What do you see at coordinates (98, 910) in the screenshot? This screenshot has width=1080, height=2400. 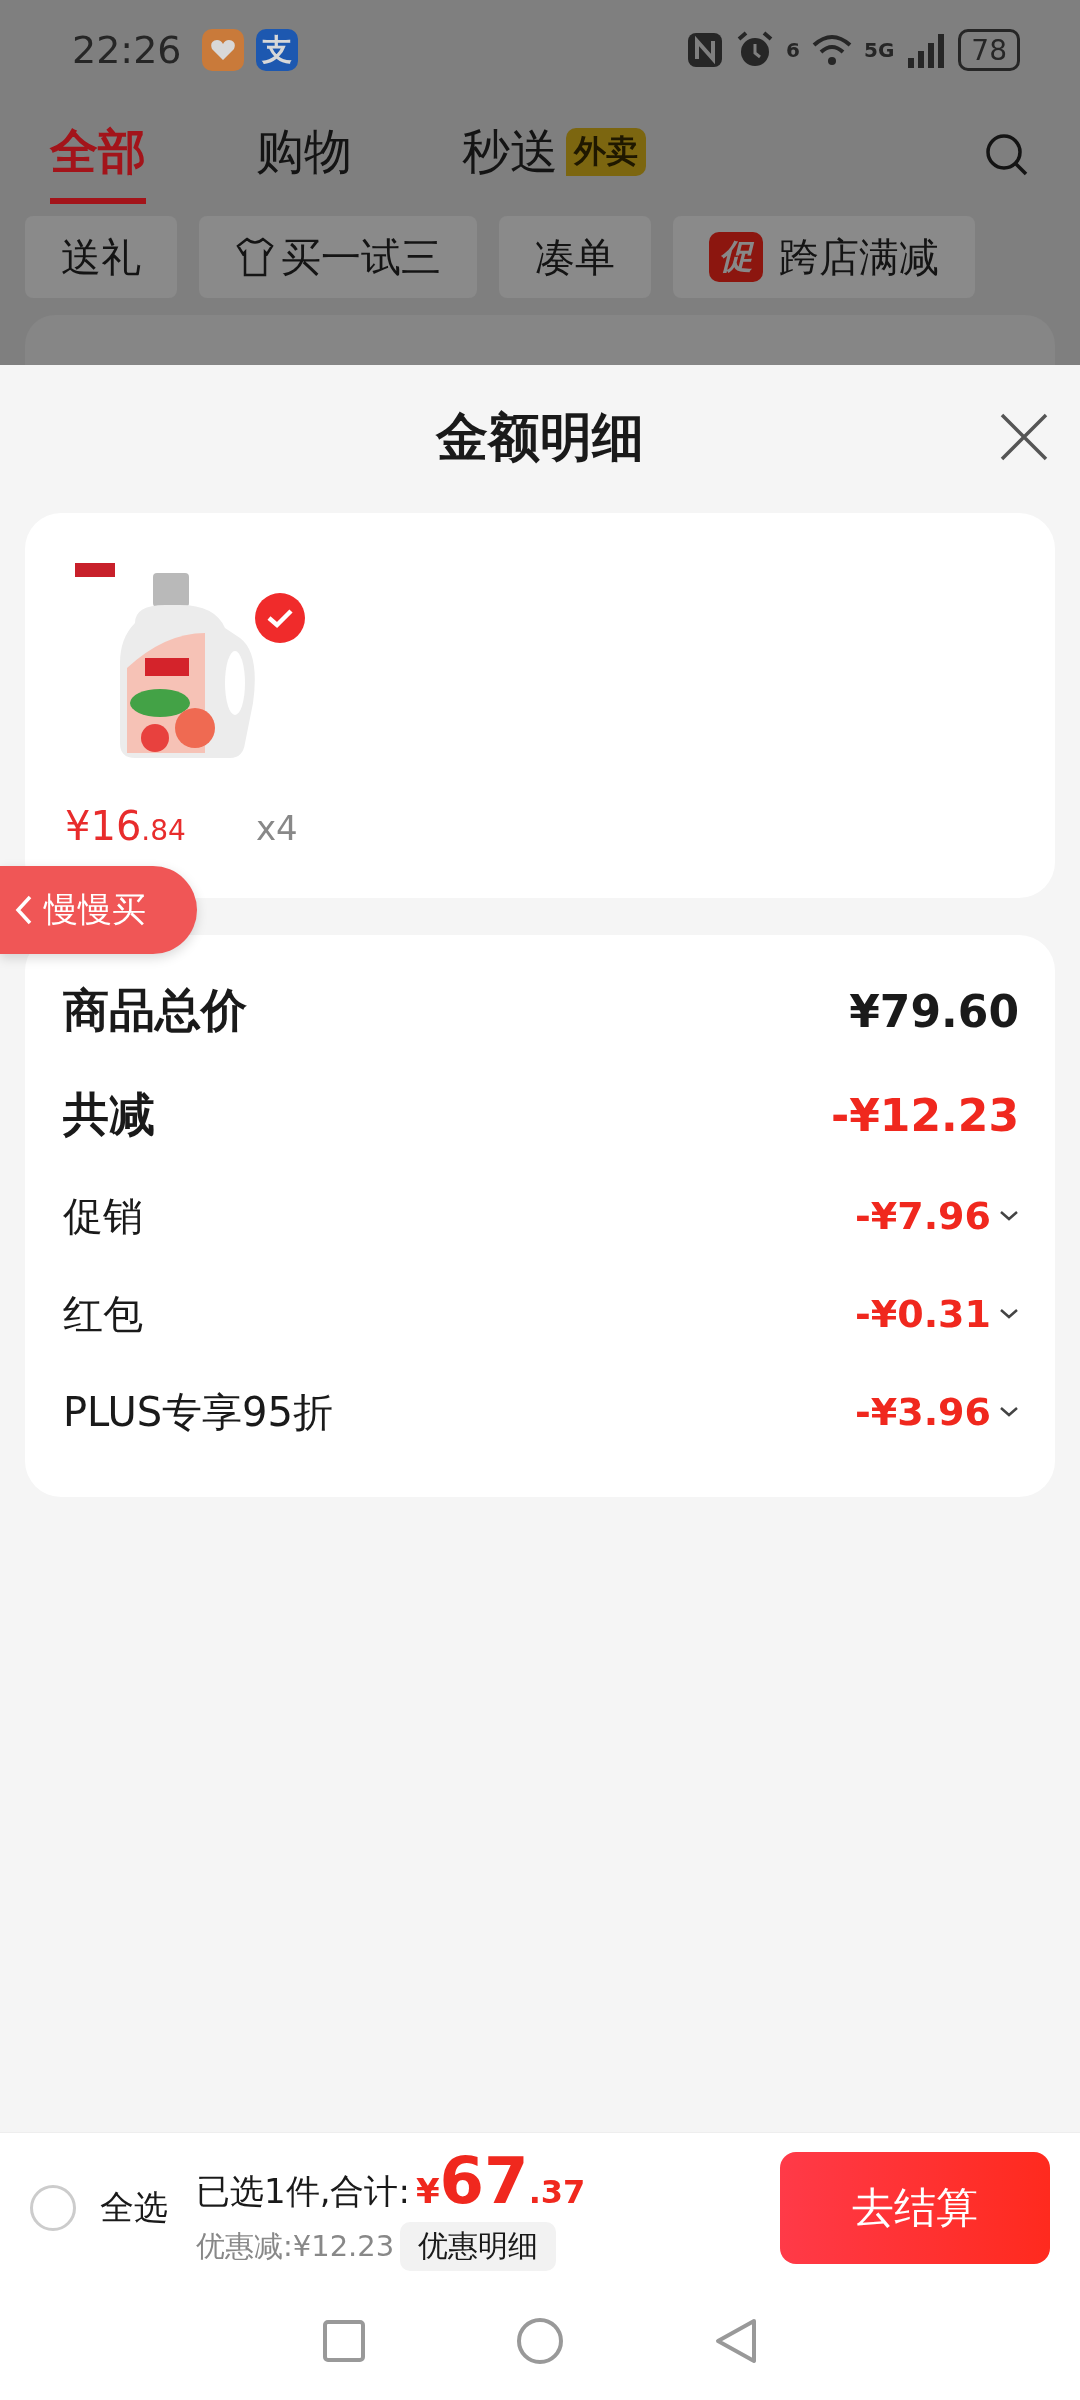 I see `floating-button: 慢慢买` at bounding box center [98, 910].